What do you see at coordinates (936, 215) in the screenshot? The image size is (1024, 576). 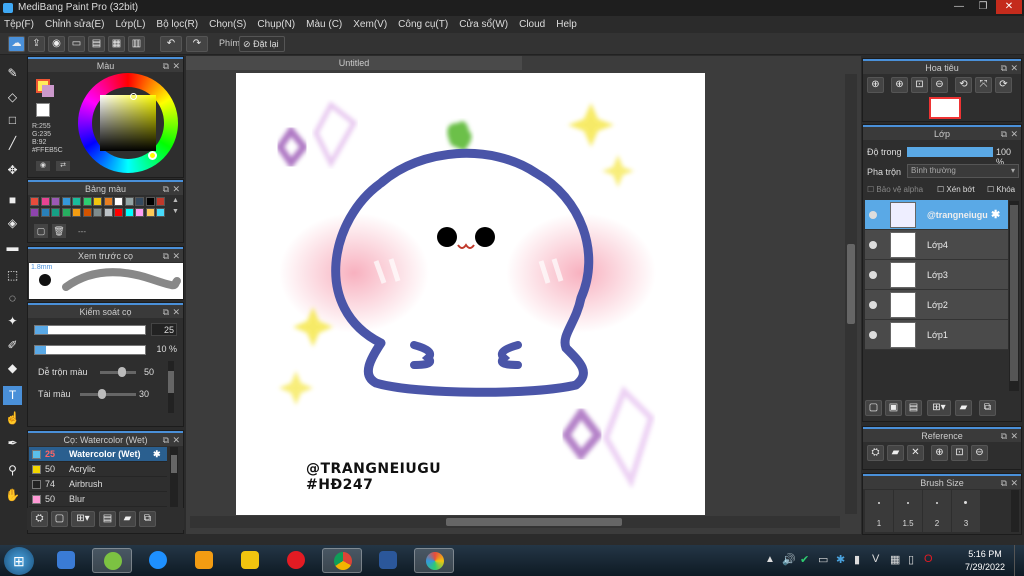 I see `layer-row: @trangneiugu ✱` at bounding box center [936, 215].